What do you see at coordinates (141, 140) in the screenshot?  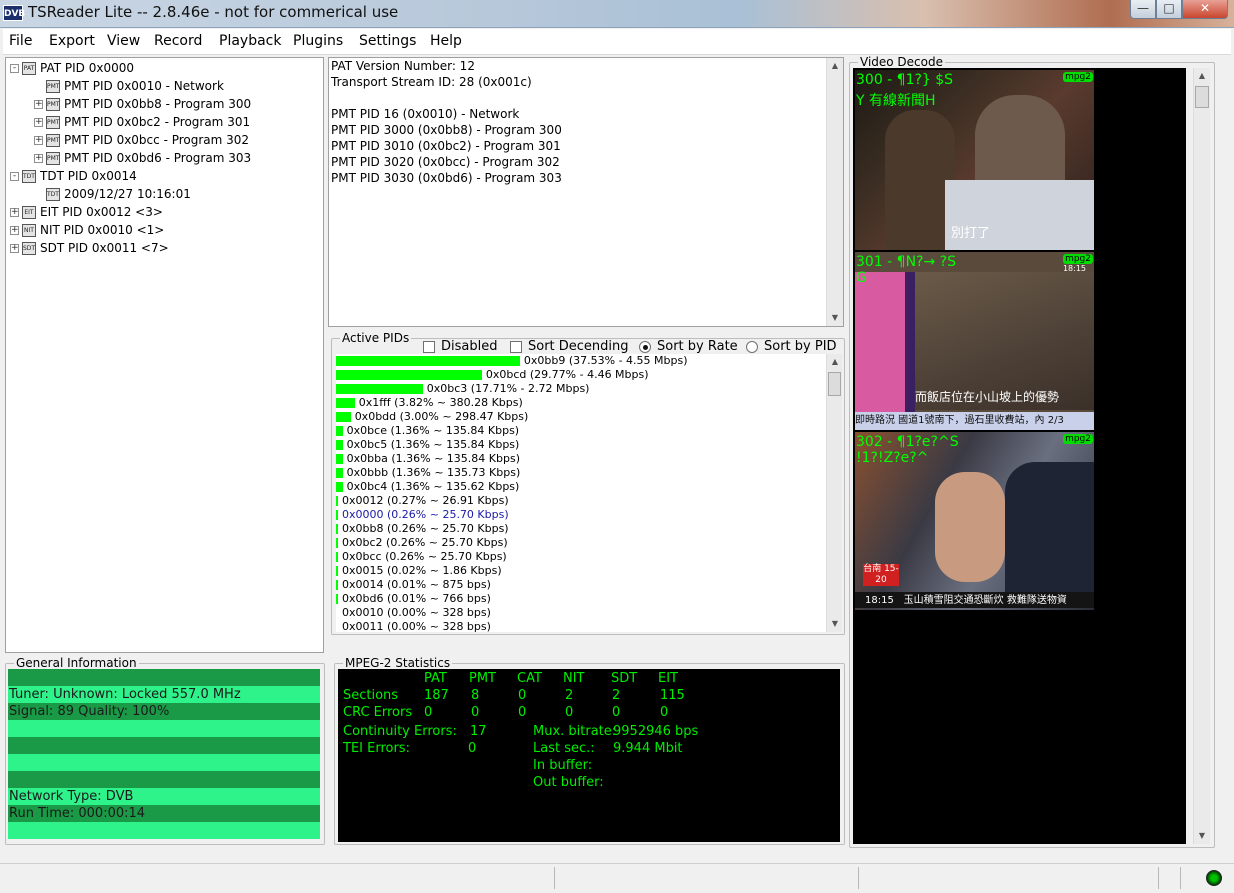 I see `tree-item: + PMT PMT PID 0x0bcc - Program 302` at bounding box center [141, 140].